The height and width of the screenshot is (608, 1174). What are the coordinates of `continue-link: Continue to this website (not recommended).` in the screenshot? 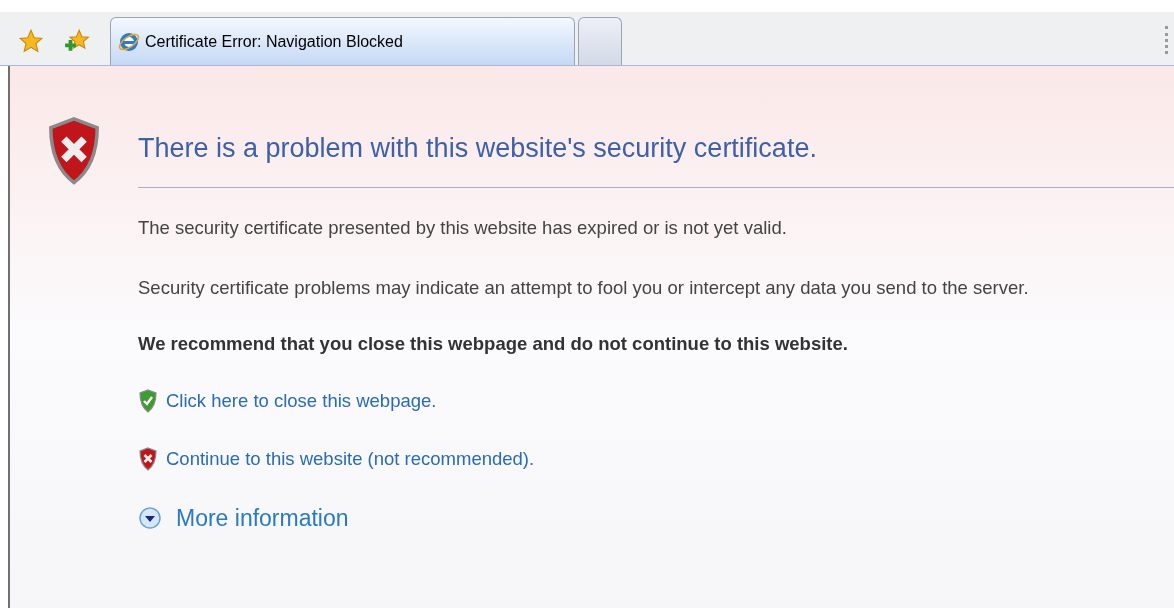 It's located at (336, 459).